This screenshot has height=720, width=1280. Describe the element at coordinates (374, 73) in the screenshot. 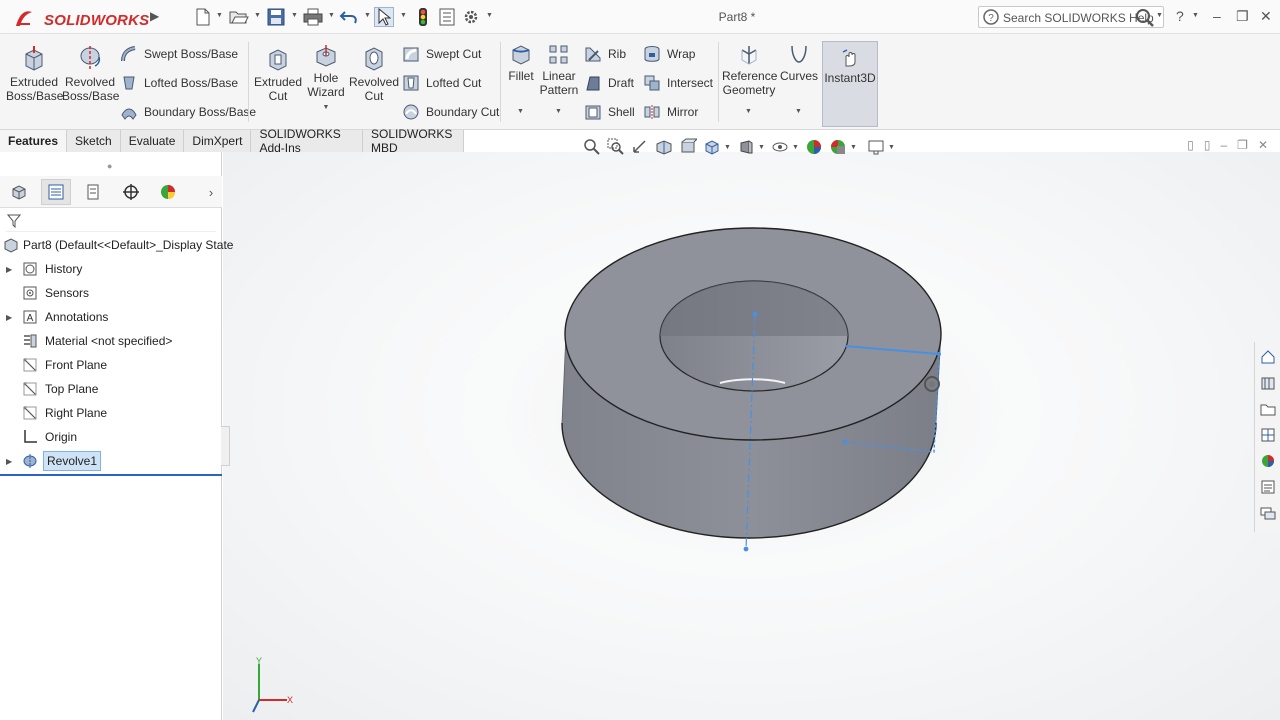

I see `revolved-cut-button: Revolved Cut` at that location.